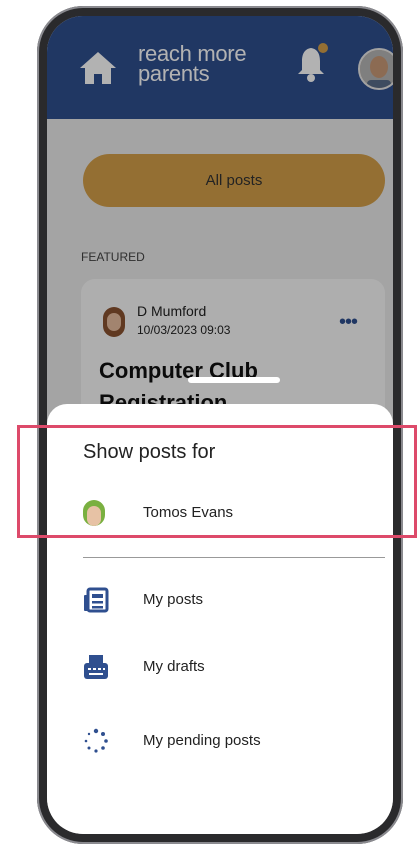 The width and height of the screenshot is (419, 849). Describe the element at coordinates (234, 380) in the screenshot. I see `sheet-drag-handle` at that location.